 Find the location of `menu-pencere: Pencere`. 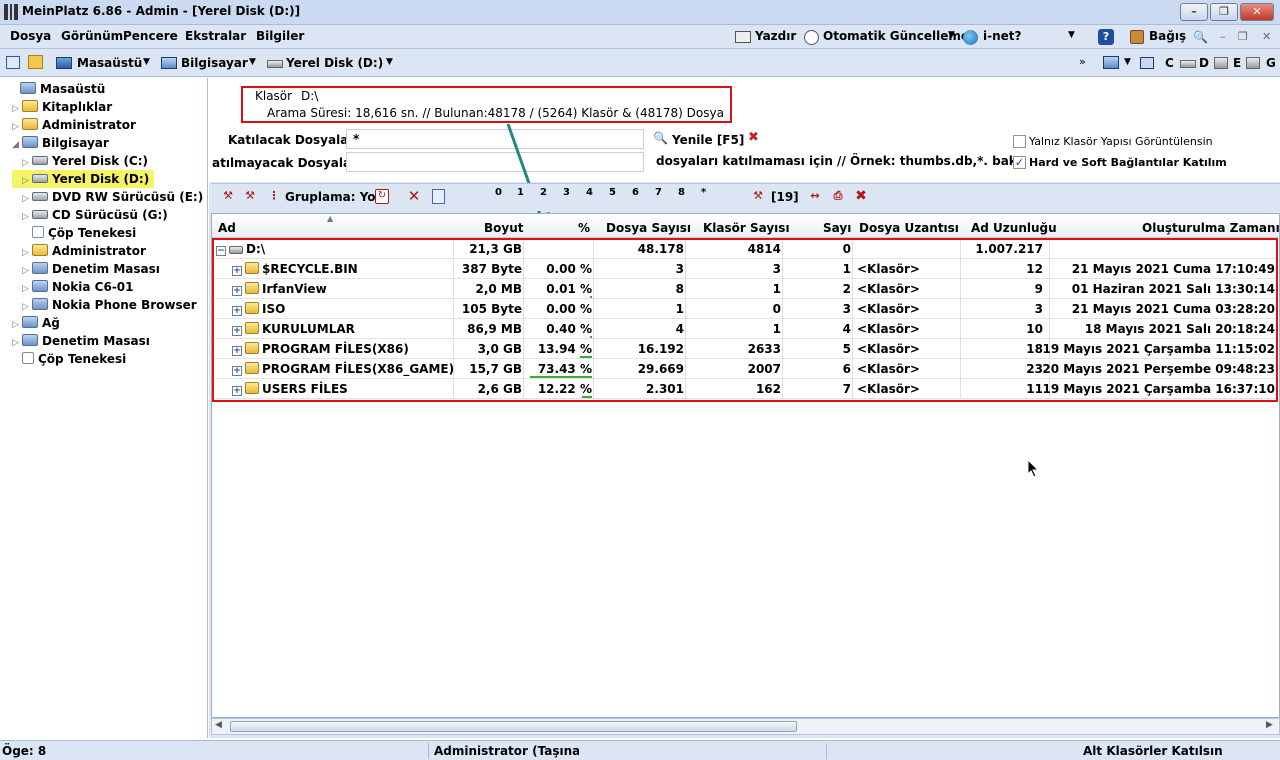

menu-pencere: Pencere is located at coordinates (150, 36).